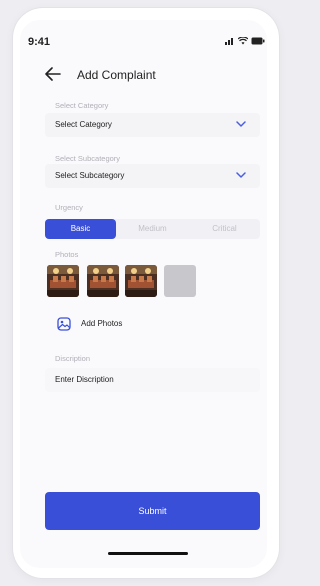 The image size is (320, 586). Describe the element at coordinates (73, 358) in the screenshot. I see `description-label: Discription` at that location.